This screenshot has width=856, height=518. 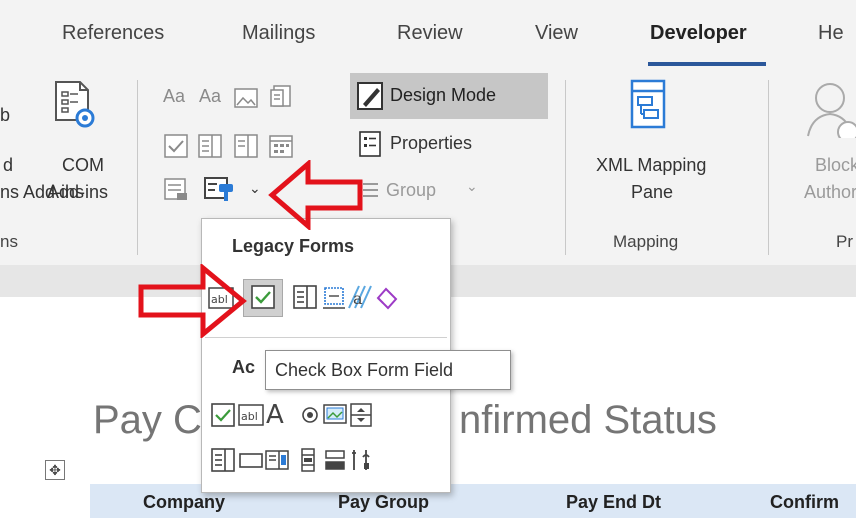 What do you see at coordinates (223, 460) in the screenshot?
I see `activex-list-box-icon` at bounding box center [223, 460].